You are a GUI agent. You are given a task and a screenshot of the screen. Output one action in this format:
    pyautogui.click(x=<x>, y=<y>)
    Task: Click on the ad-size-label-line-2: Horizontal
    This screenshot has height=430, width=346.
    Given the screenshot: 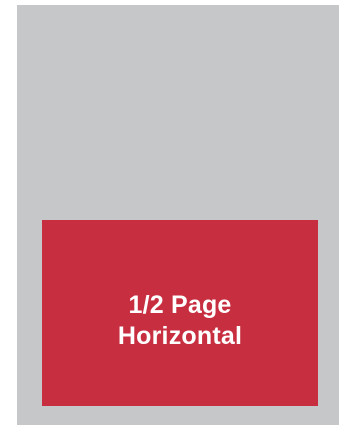 What is the action you would take?
    pyautogui.click(x=180, y=336)
    